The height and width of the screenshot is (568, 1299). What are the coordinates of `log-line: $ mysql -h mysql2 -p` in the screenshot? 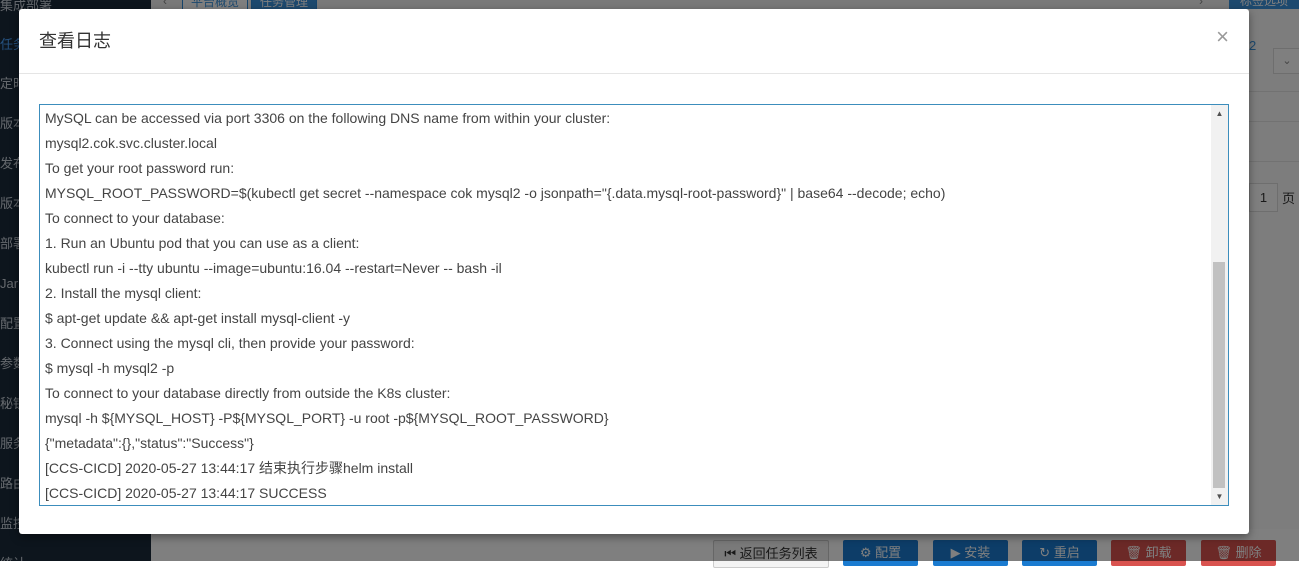 It's located at (110, 368).